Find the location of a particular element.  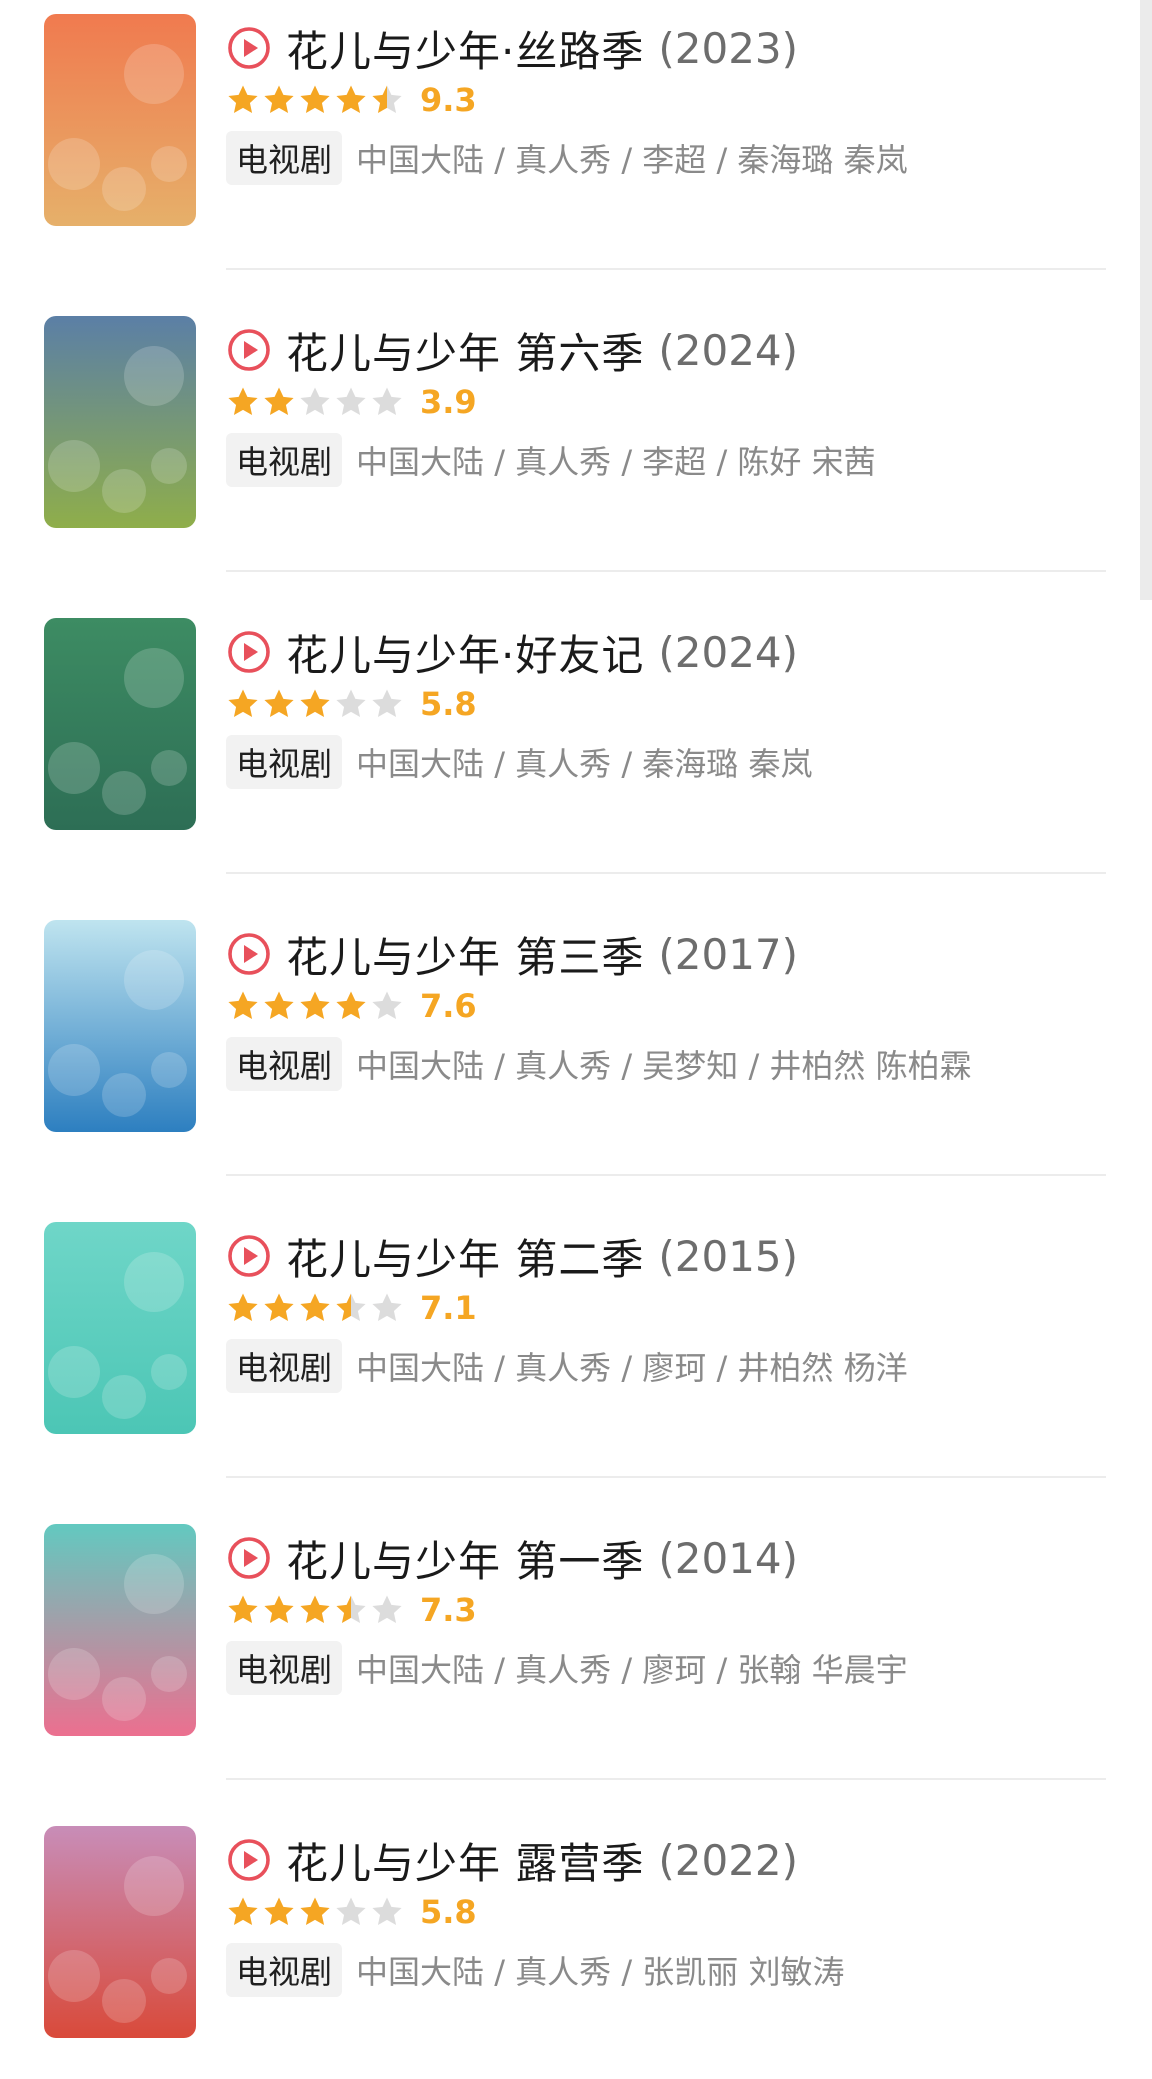

meta-row: 电视剧 中国大陆 / 真人秀 / 秦海璐 秦岚 is located at coordinates (519, 762).